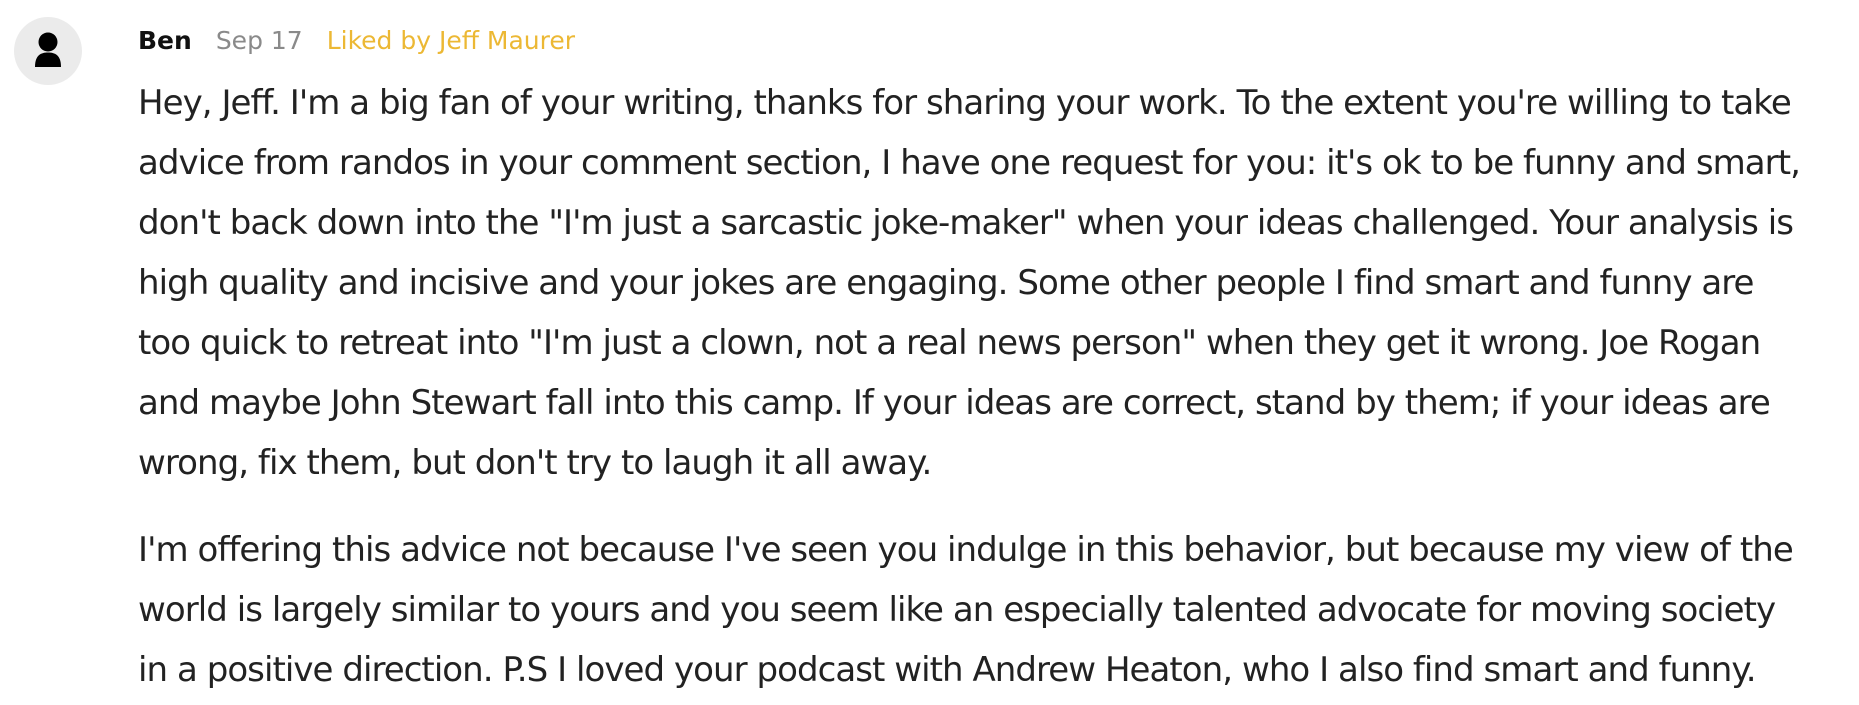 Image resolution: width=1859 pixels, height=705 pixels. What do you see at coordinates (259, 40) in the screenshot?
I see `comment-date: Sep 17` at bounding box center [259, 40].